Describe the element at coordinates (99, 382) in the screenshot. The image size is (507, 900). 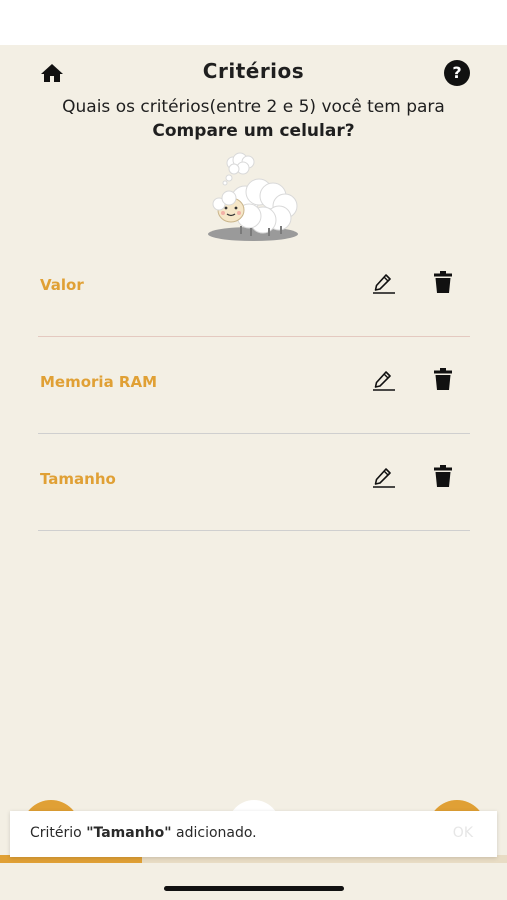
I see `criteria-label: Memoria RAM` at that location.